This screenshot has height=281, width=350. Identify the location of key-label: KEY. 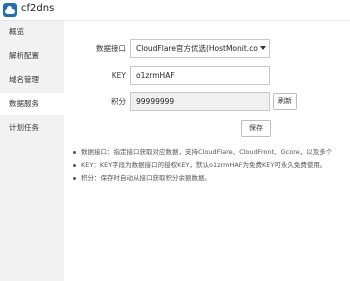
(118, 75).